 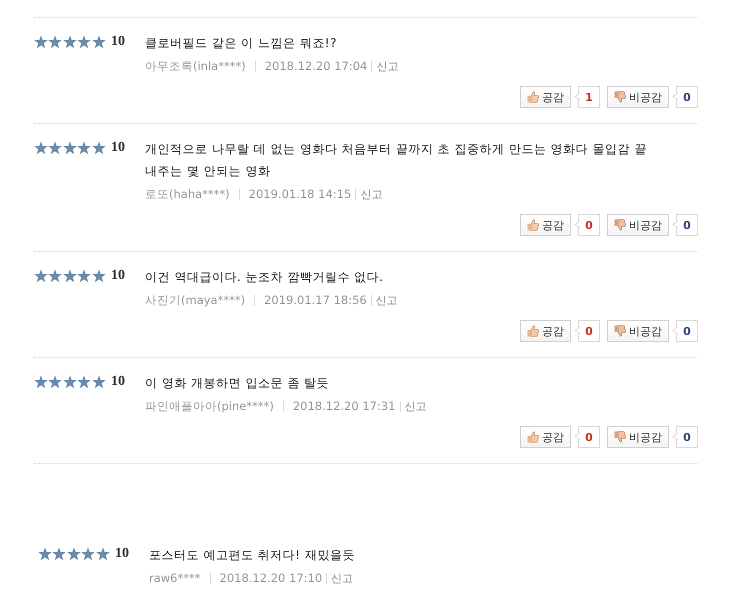 I want to click on review-date: 2018.12.20 17:31, so click(x=344, y=406).